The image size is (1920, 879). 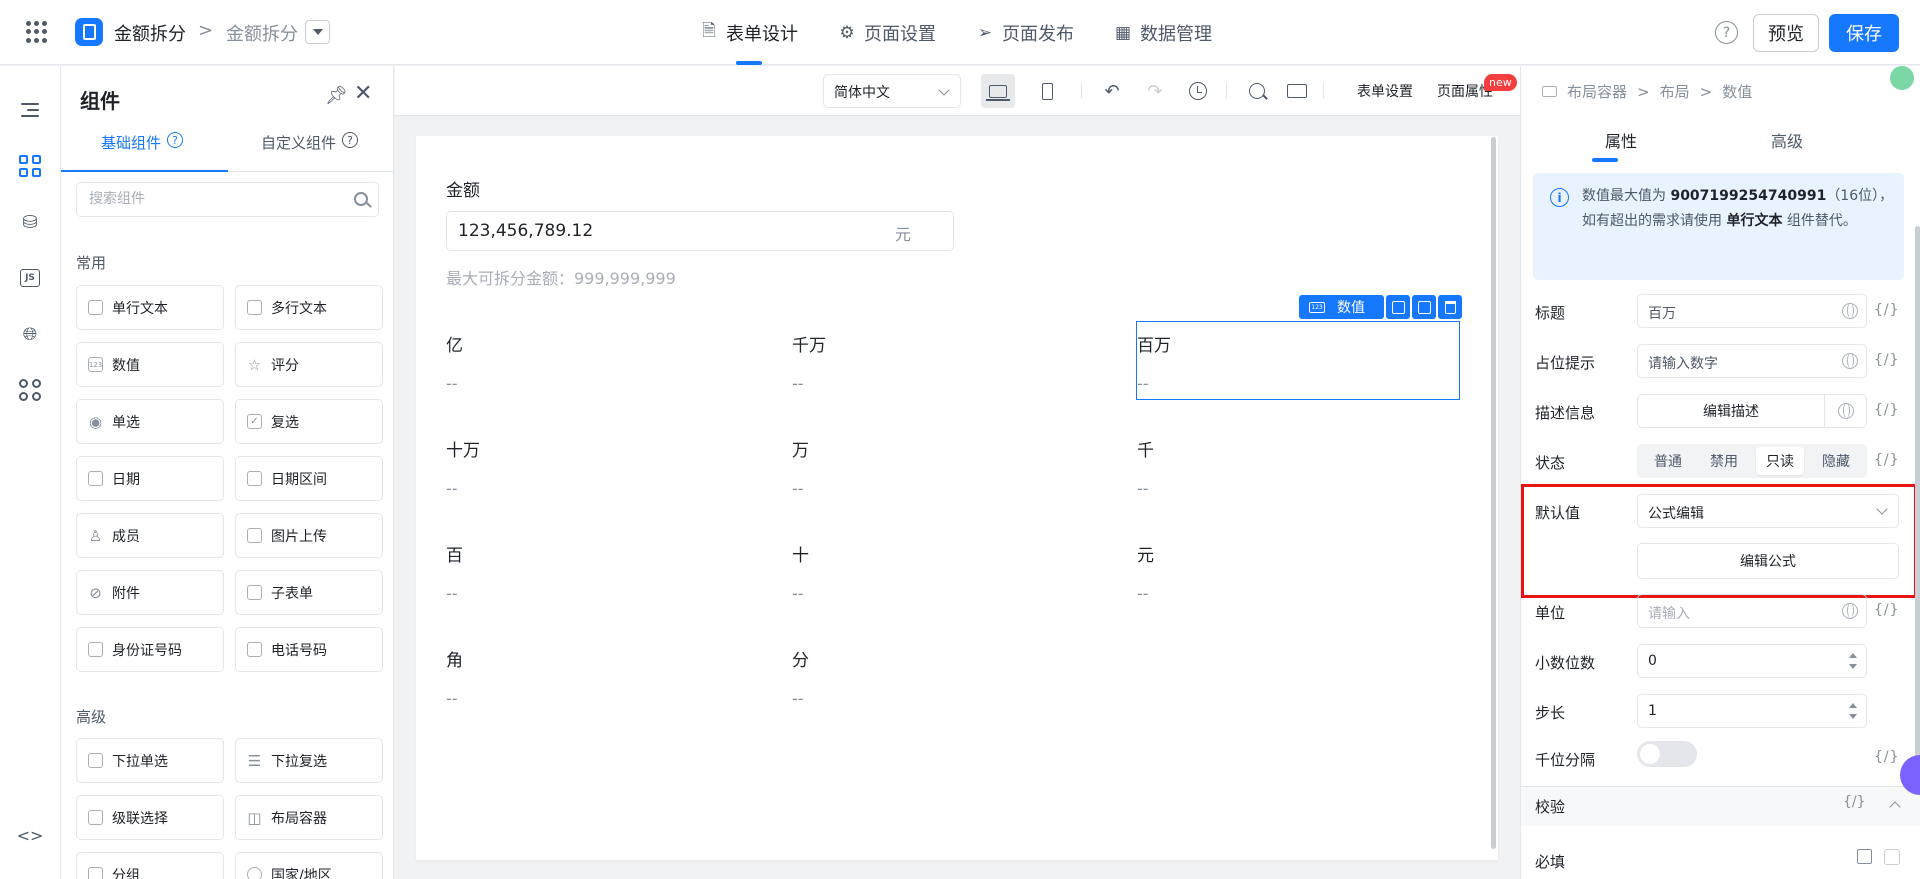 I want to click on thousands-separator-toggle, so click(x=1667, y=754).